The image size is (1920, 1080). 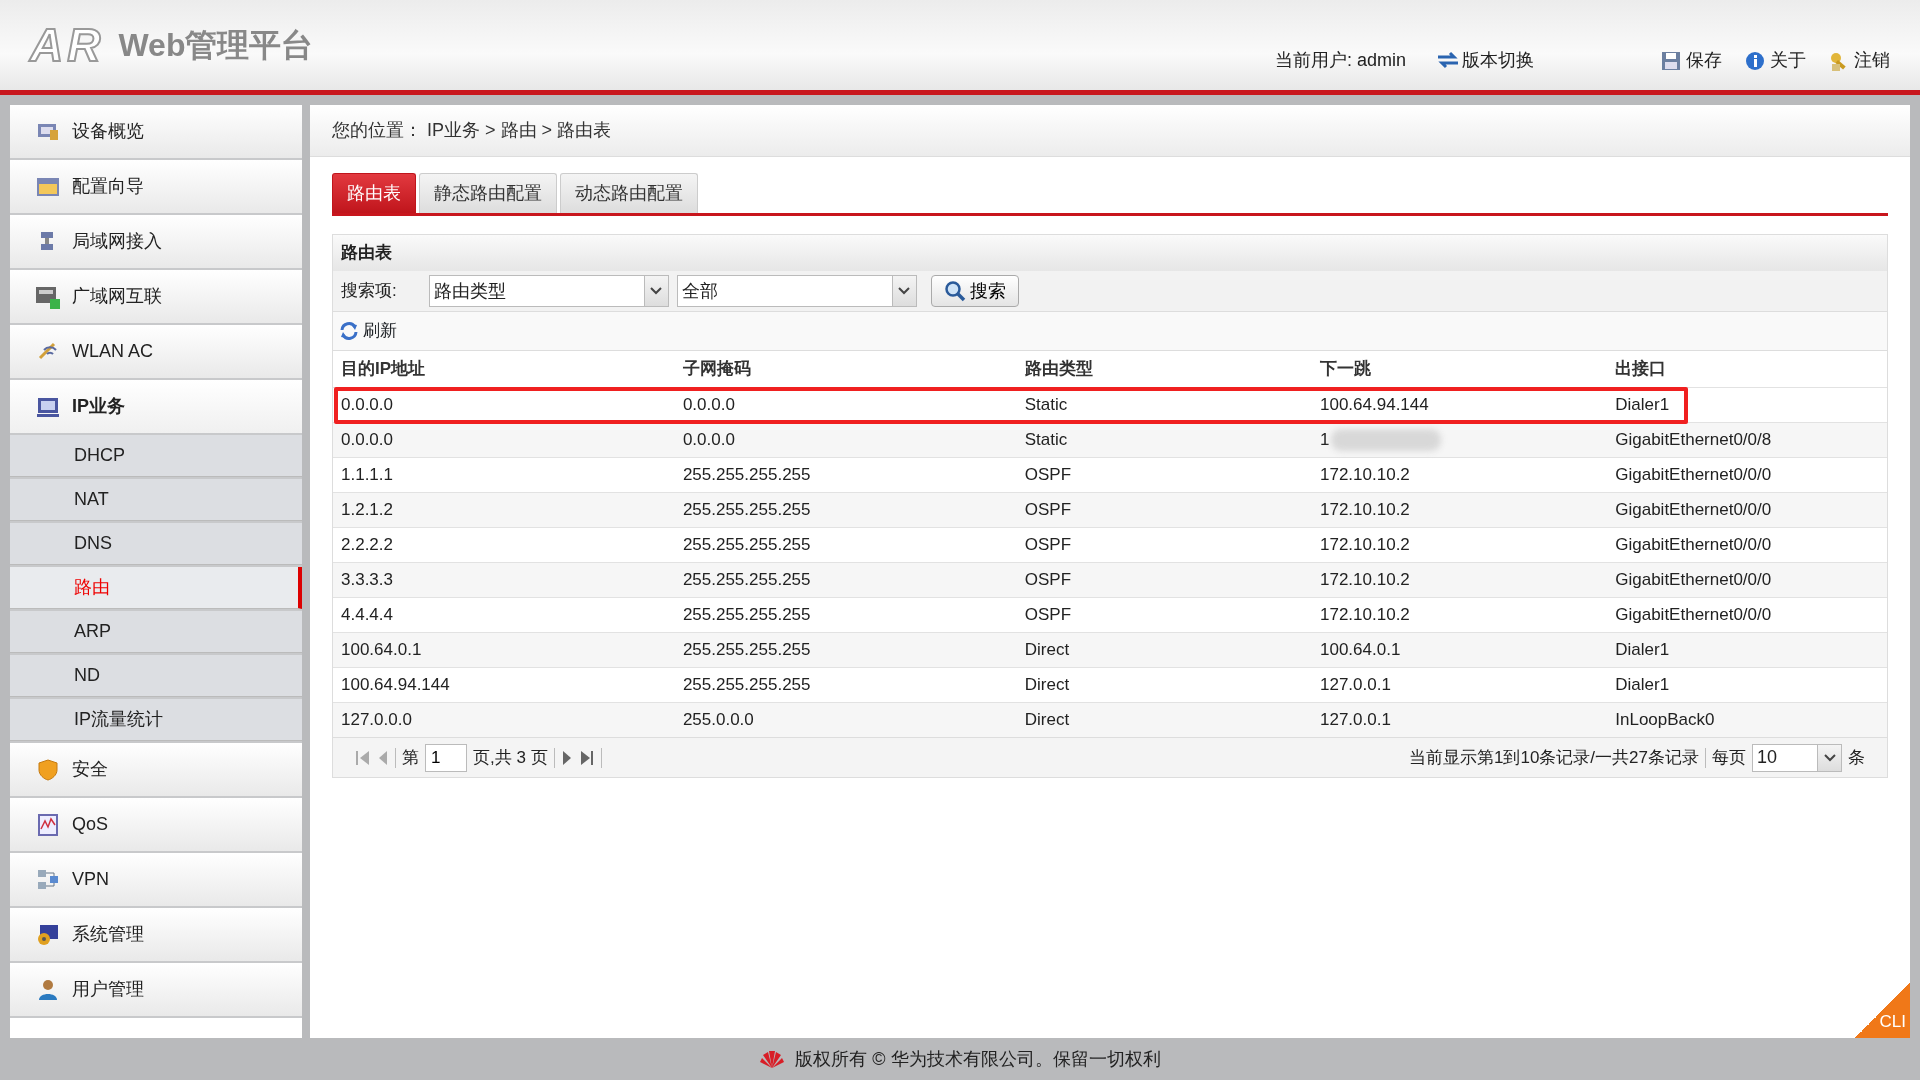 I want to click on page-count-label: 页,共 3 页, so click(x=510, y=757).